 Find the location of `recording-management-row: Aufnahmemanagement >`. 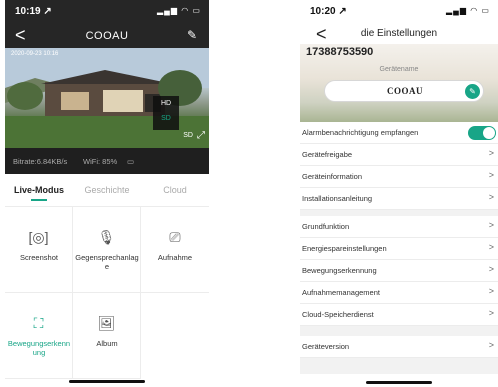

recording-management-row: Aufnahmemanagement > is located at coordinates (399, 293).